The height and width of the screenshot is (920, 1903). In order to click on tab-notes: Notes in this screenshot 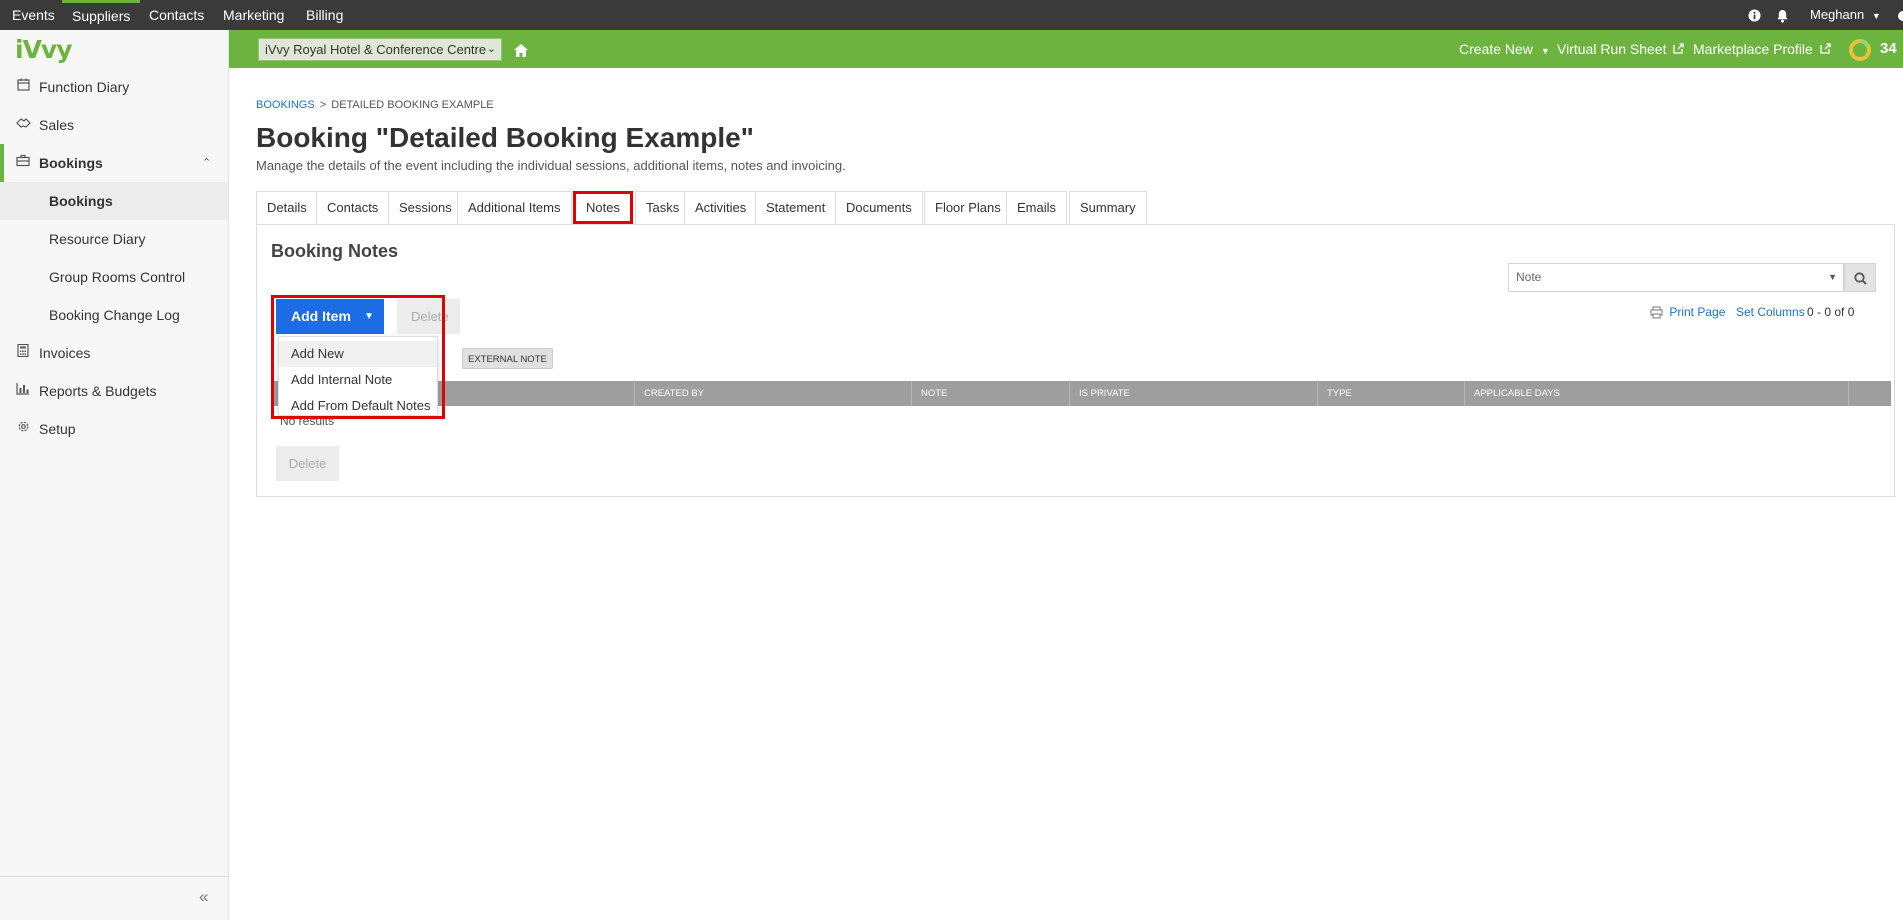, I will do `click(603, 207)`.